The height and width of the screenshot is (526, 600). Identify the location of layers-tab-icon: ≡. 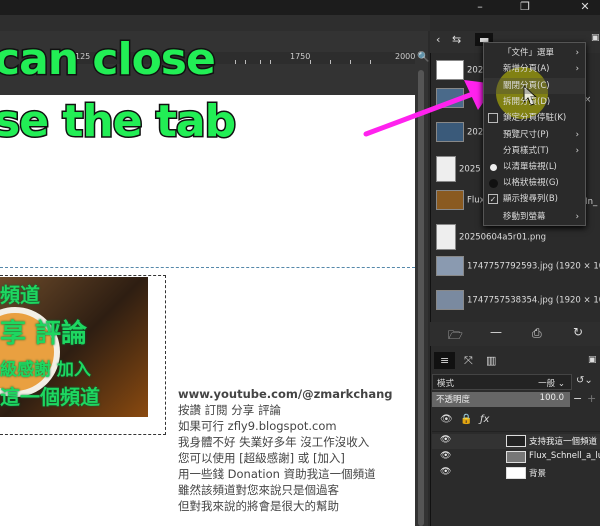
(445, 360).